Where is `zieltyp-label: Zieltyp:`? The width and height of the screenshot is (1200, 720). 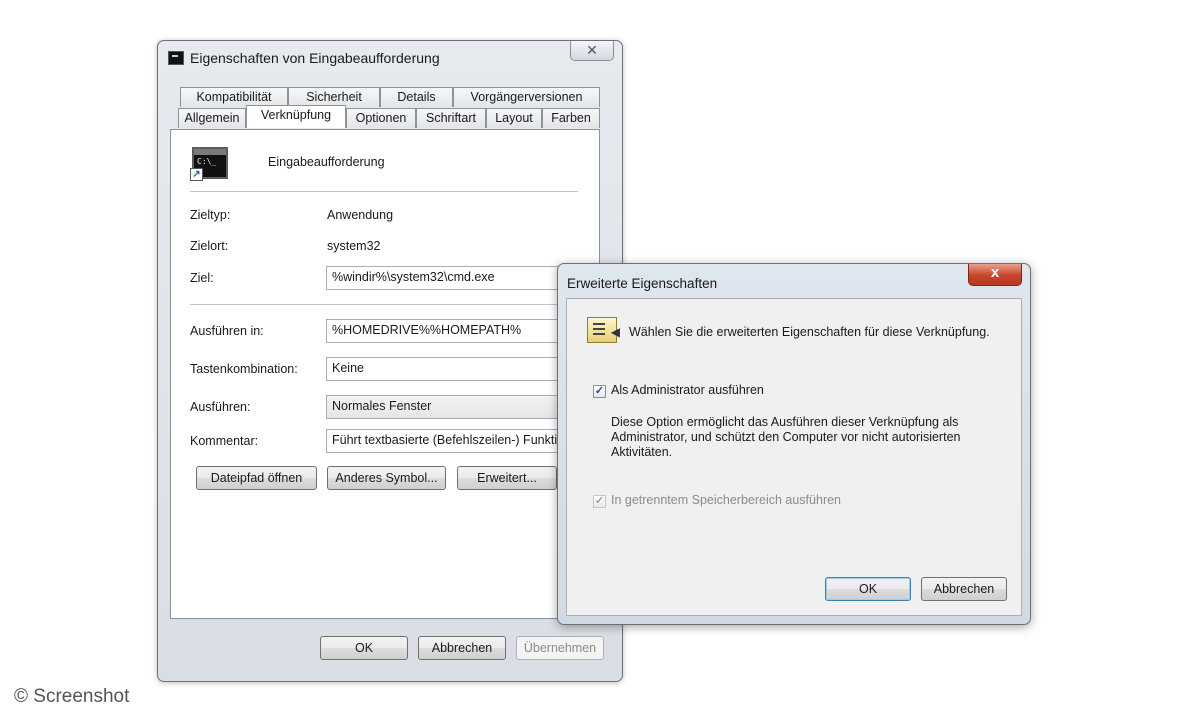
zieltyp-label: Zieltyp: is located at coordinates (210, 215).